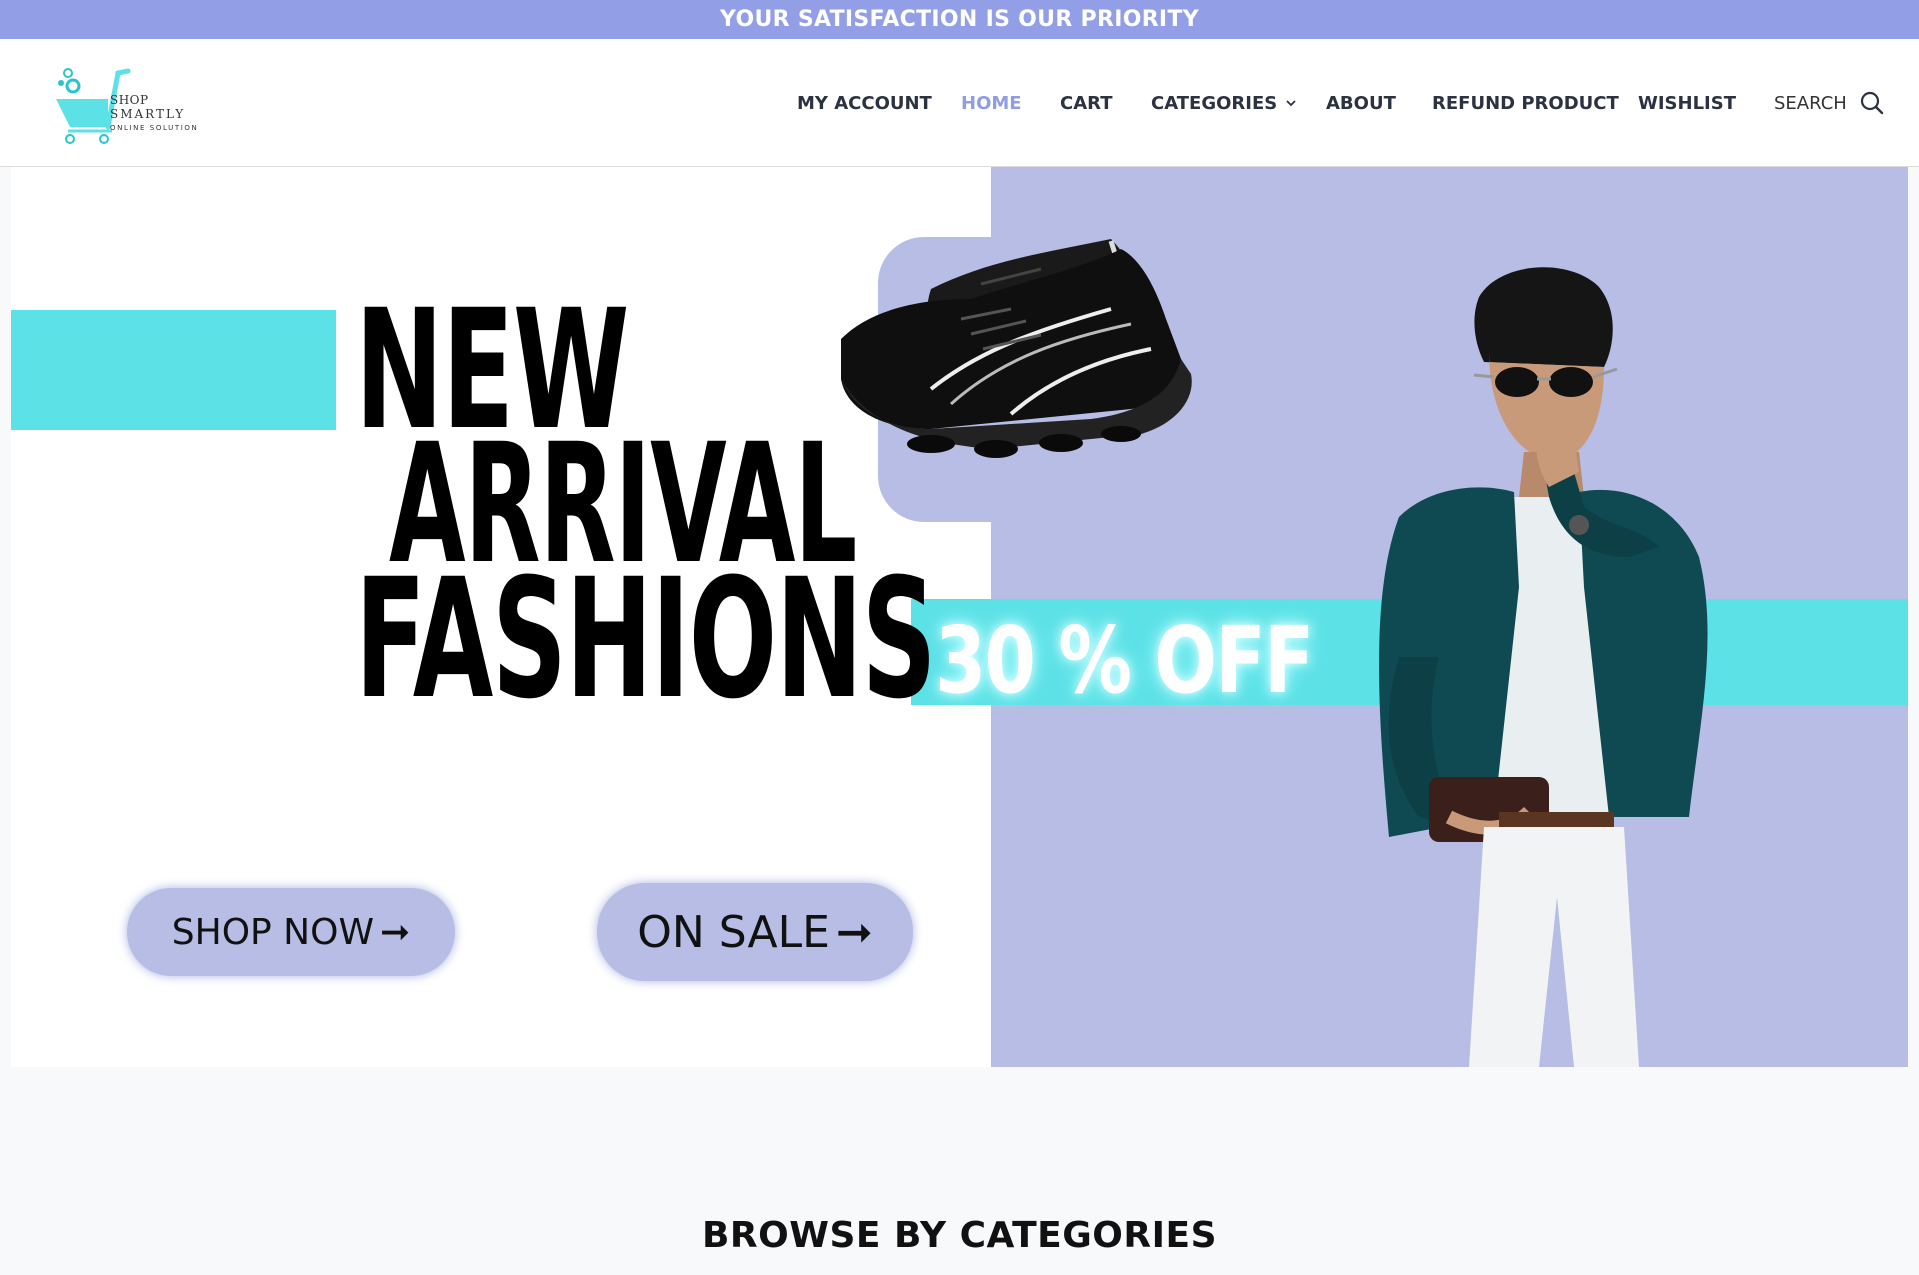 The image size is (1919, 1275). I want to click on nav-categories: CATEGORIES, so click(1224, 103).